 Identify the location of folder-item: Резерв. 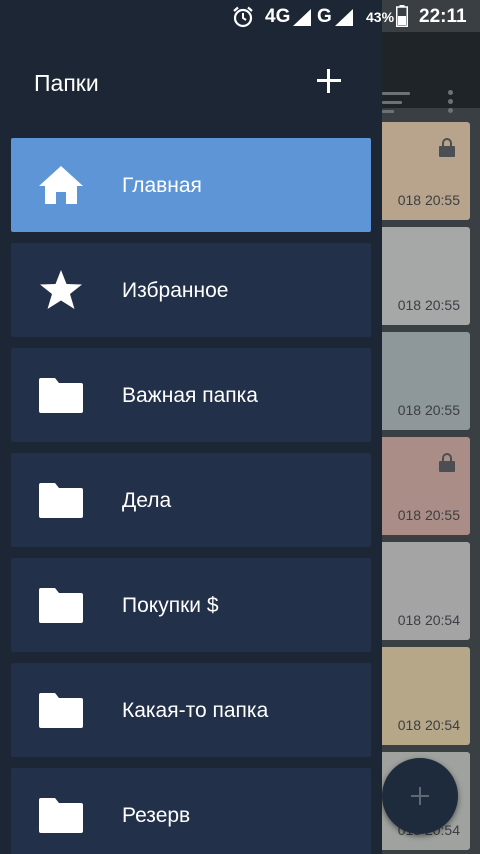
(191, 811).